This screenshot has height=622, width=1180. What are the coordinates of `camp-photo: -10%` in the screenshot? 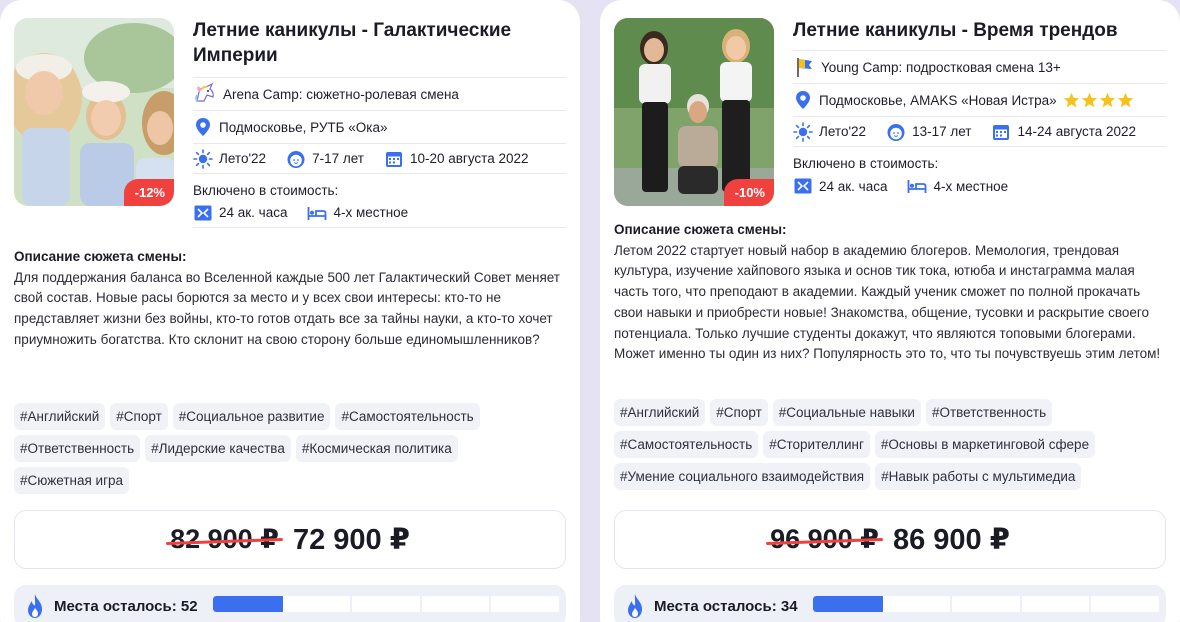 It's located at (694, 112).